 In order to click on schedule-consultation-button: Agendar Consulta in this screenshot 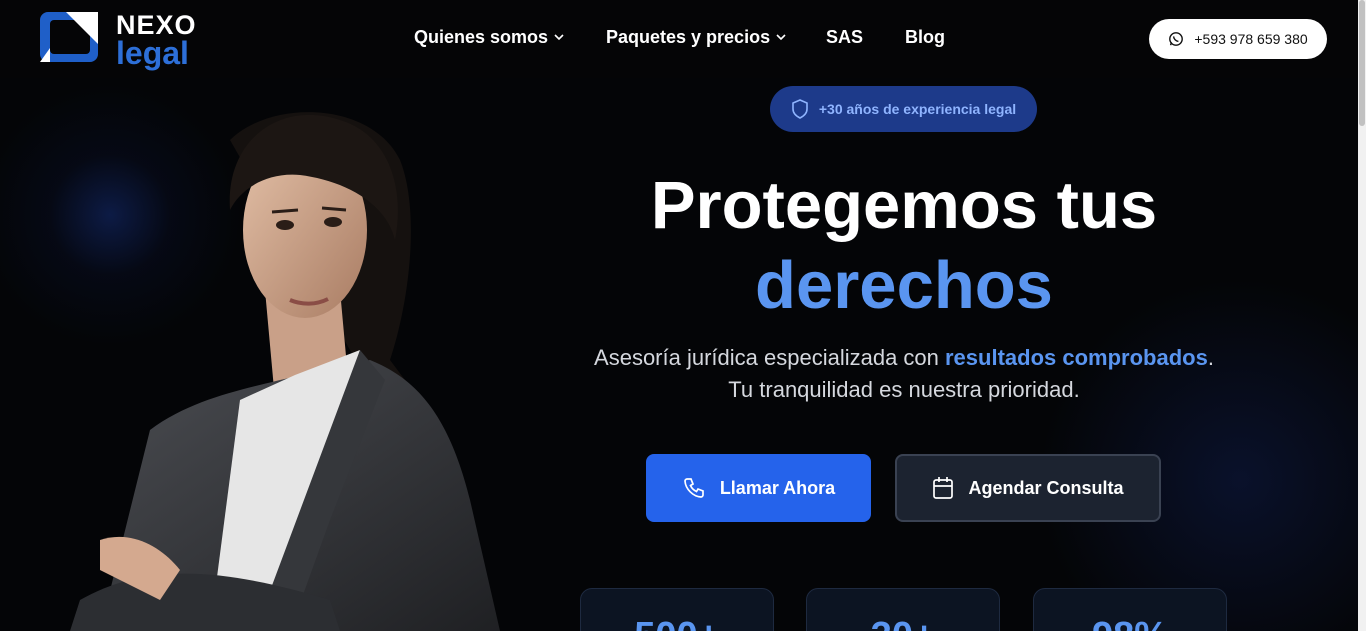, I will do `click(1028, 488)`.